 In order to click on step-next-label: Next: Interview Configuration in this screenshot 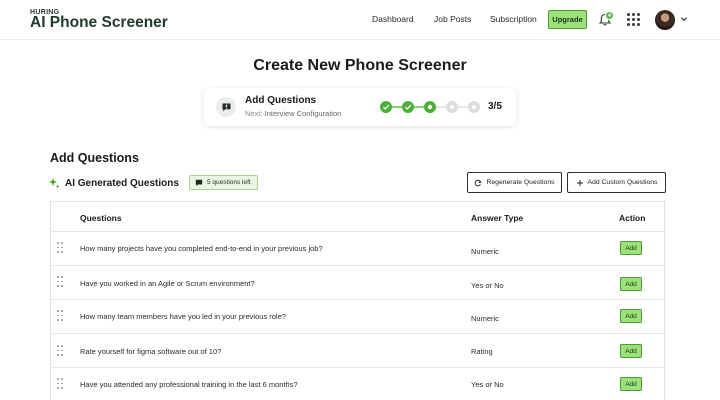, I will do `click(293, 113)`.